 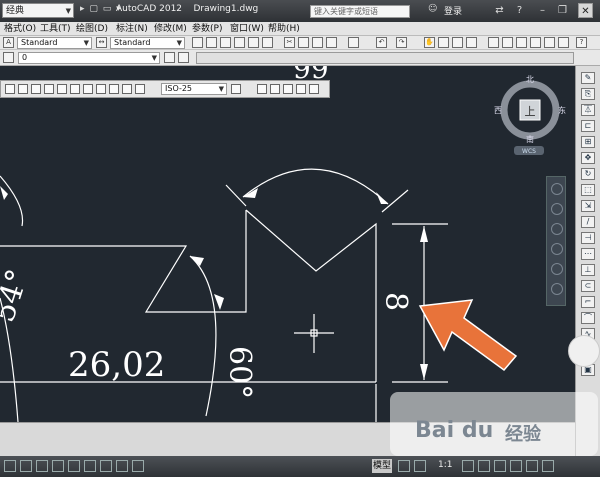 What do you see at coordinates (122, 466) in the screenshot?
I see `dyn-icon` at bounding box center [122, 466].